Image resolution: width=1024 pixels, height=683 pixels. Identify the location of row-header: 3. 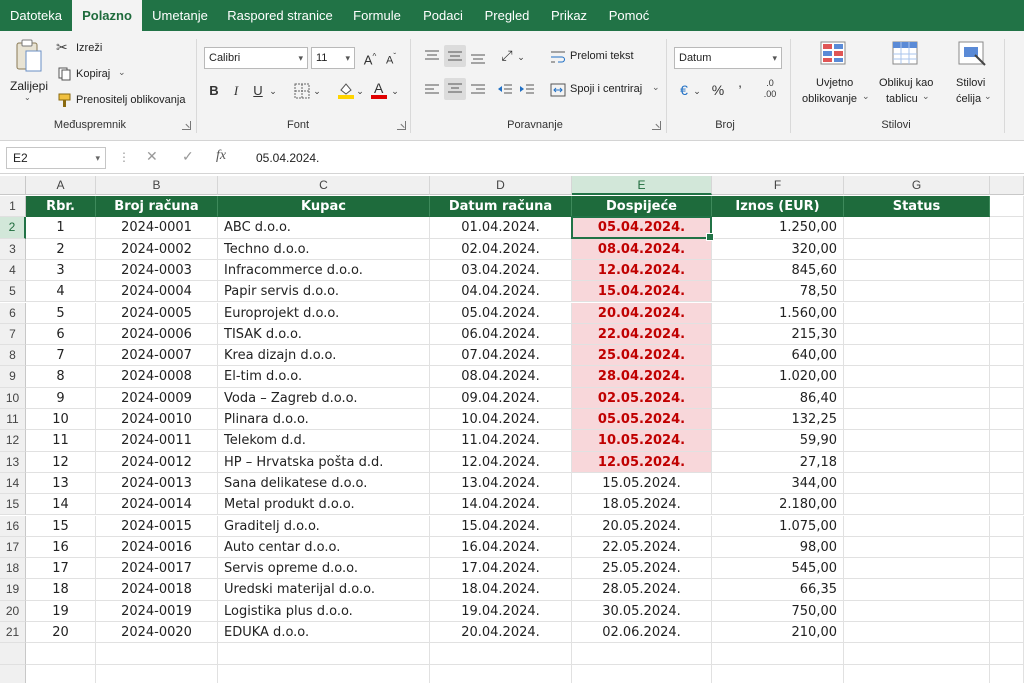
(13, 249).